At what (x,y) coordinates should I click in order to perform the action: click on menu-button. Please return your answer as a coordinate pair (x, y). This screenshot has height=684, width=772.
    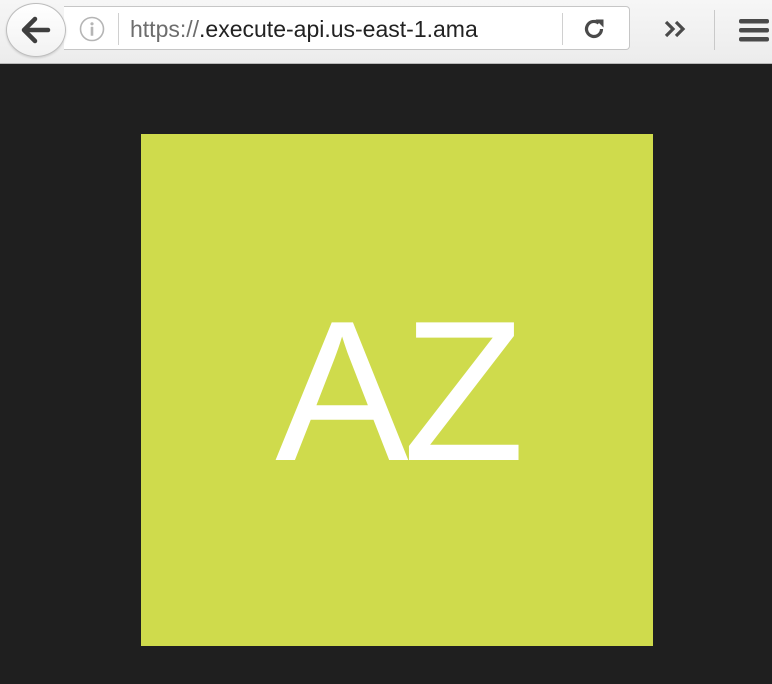
    Looking at the image, I should click on (753, 30).